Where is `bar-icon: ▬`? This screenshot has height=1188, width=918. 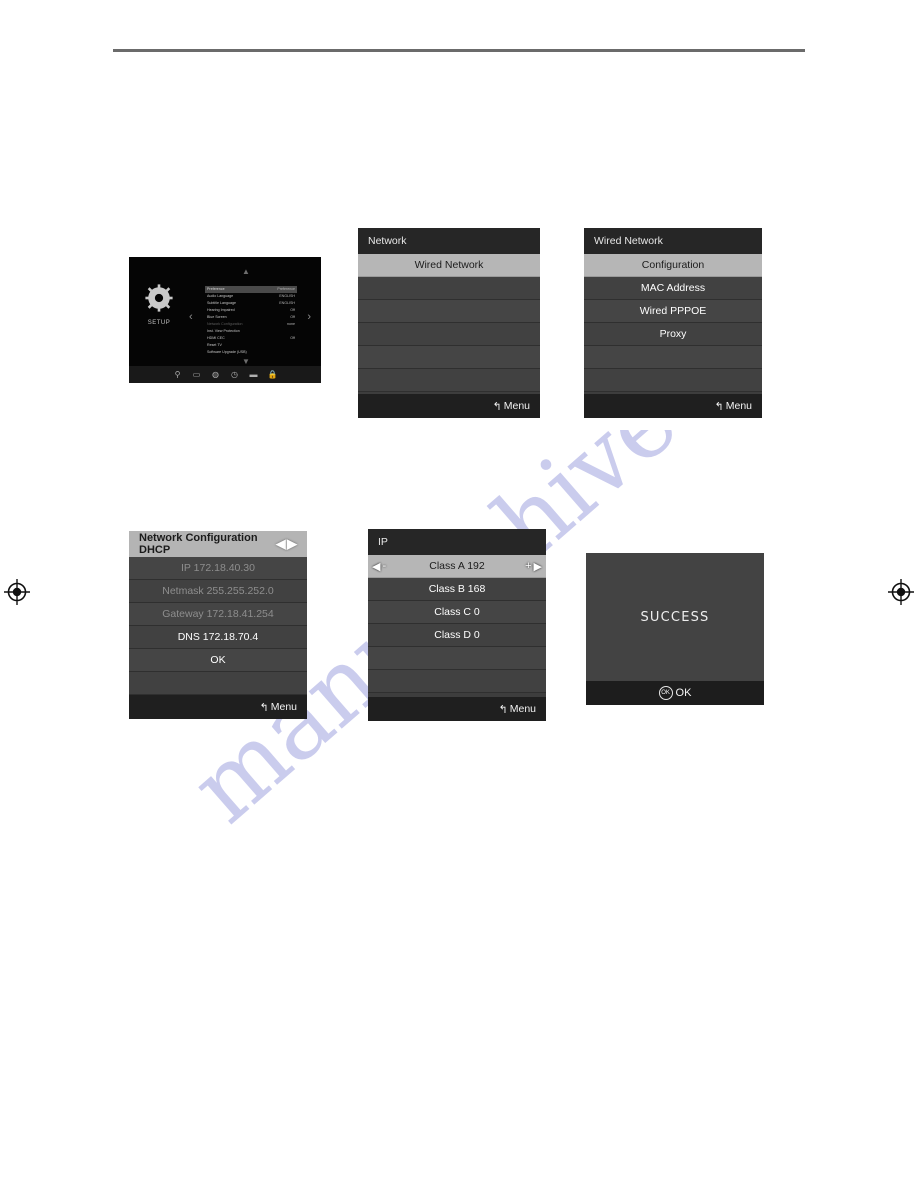
bar-icon: ▬ is located at coordinates (254, 375).